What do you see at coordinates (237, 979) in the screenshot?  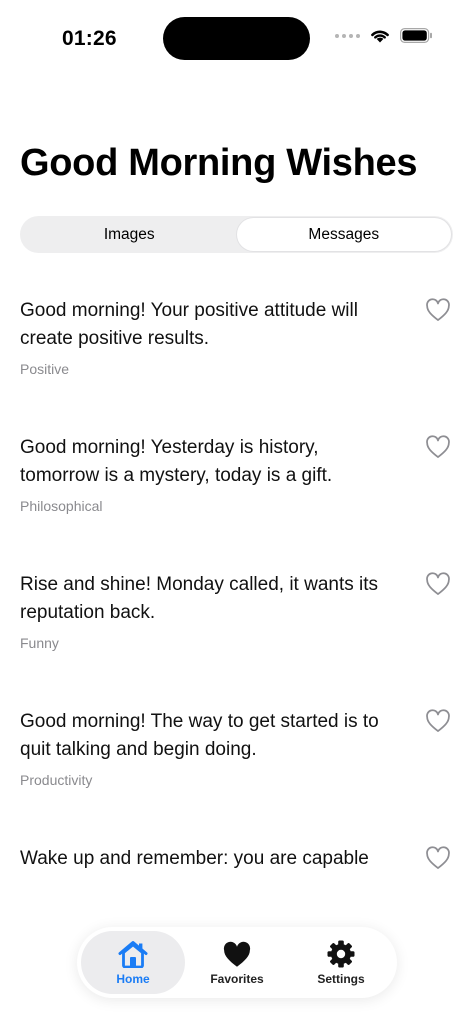 I see `tab-label: Favorites` at bounding box center [237, 979].